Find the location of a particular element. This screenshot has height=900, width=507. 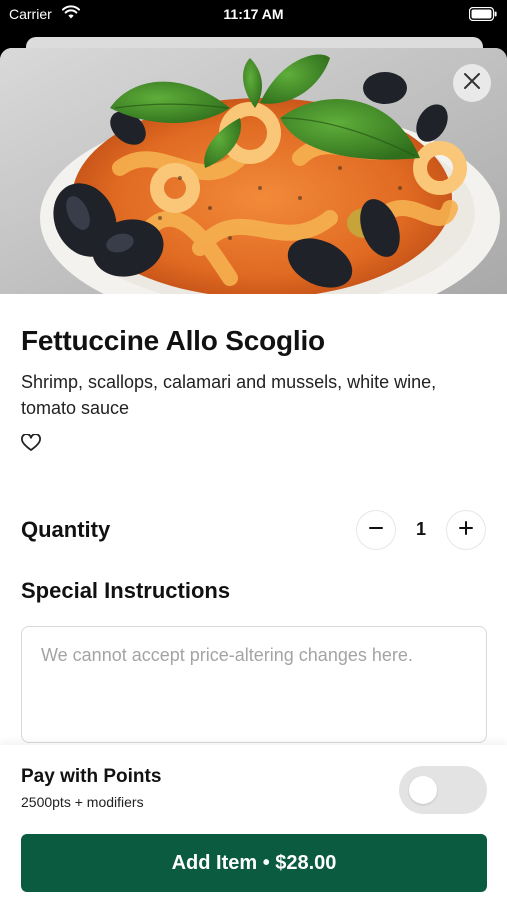

status-time: 11:17 AM is located at coordinates (253, 14).